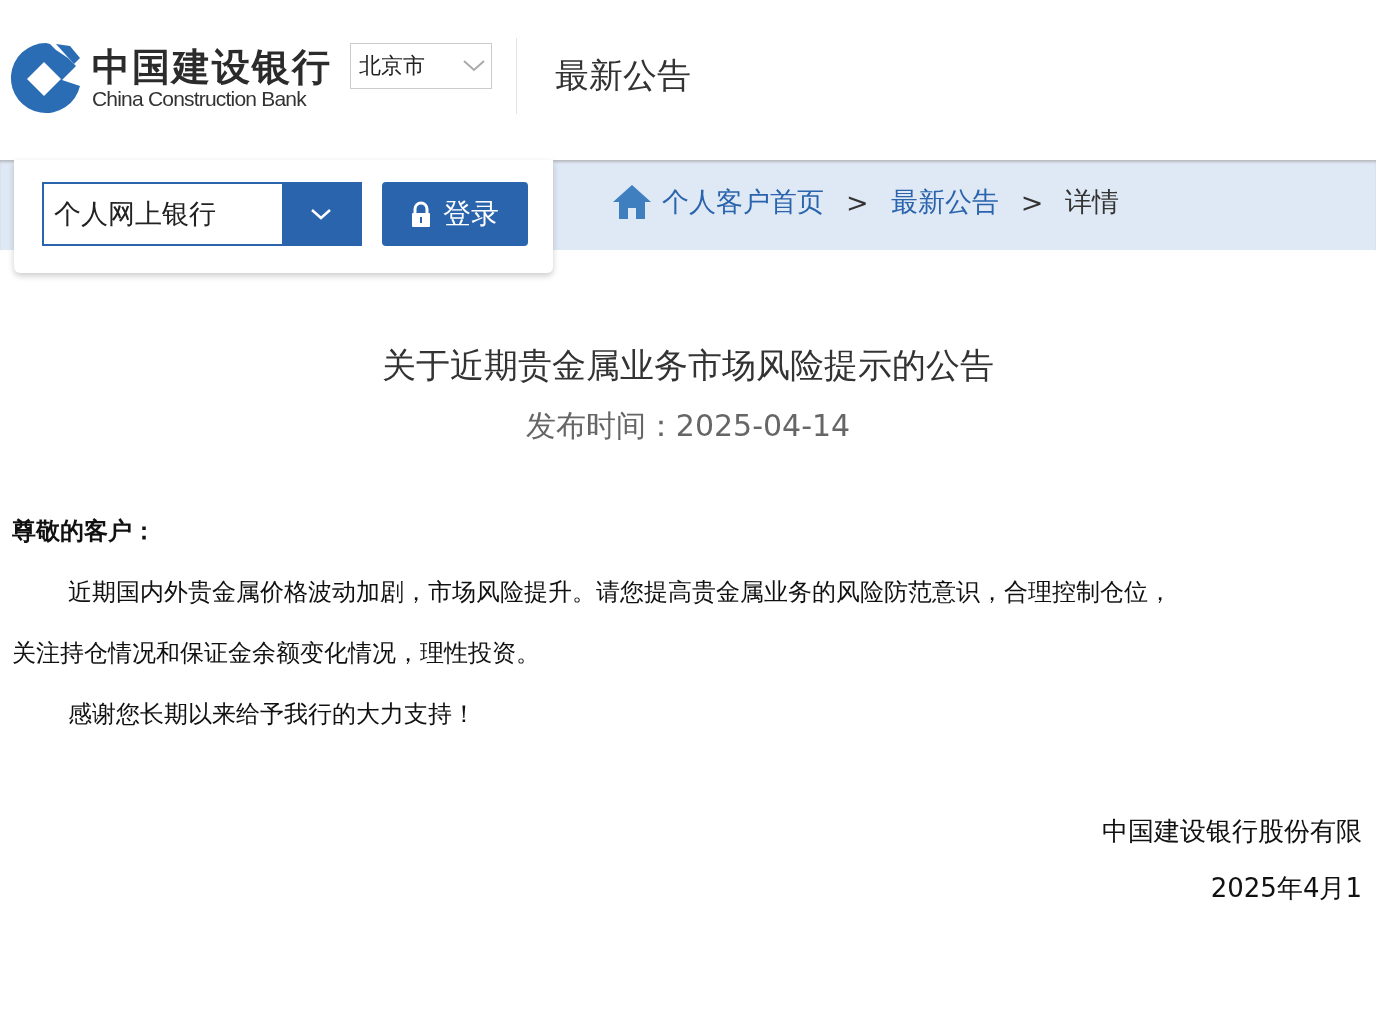  I want to click on paragraph-line: 感谢您长期以来给予我行的大力支持！, so click(272, 714).